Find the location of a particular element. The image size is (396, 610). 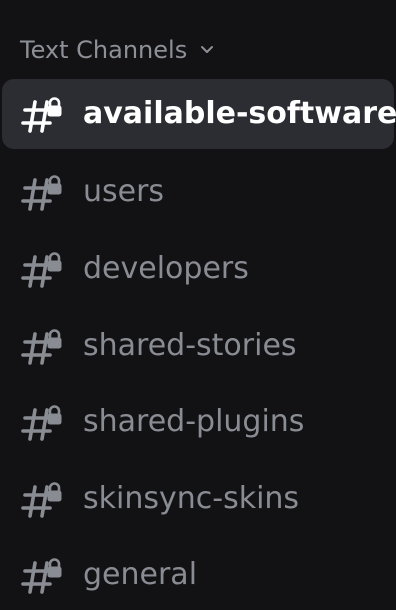

channel-item-users: users is located at coordinates (198, 192).